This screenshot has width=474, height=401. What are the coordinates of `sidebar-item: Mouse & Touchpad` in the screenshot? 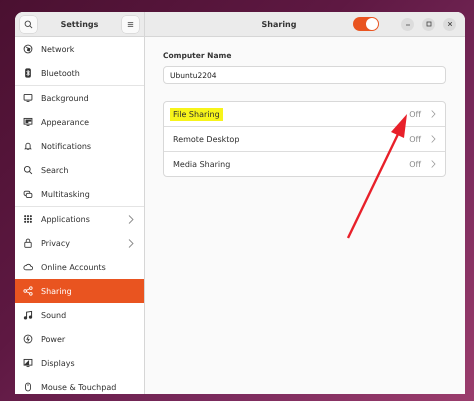 It's located at (79, 384).